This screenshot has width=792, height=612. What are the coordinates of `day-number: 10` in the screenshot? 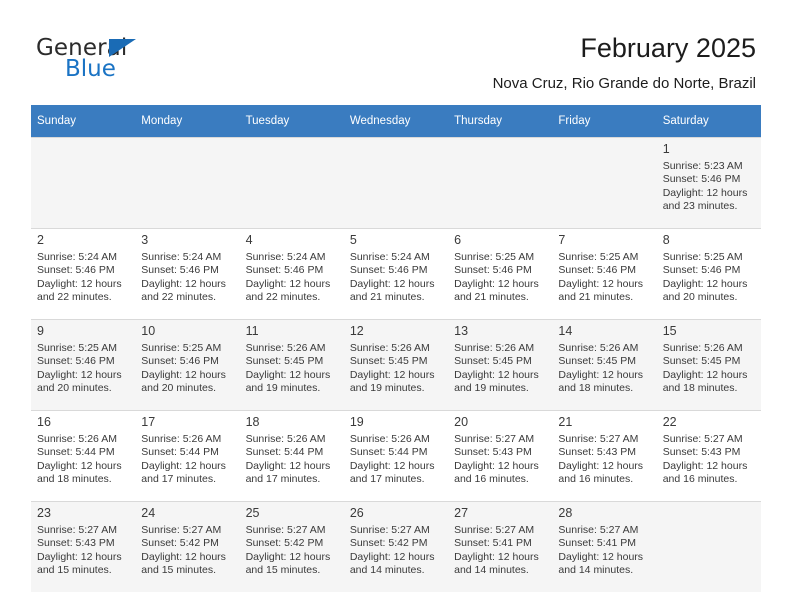 It's located at (148, 331).